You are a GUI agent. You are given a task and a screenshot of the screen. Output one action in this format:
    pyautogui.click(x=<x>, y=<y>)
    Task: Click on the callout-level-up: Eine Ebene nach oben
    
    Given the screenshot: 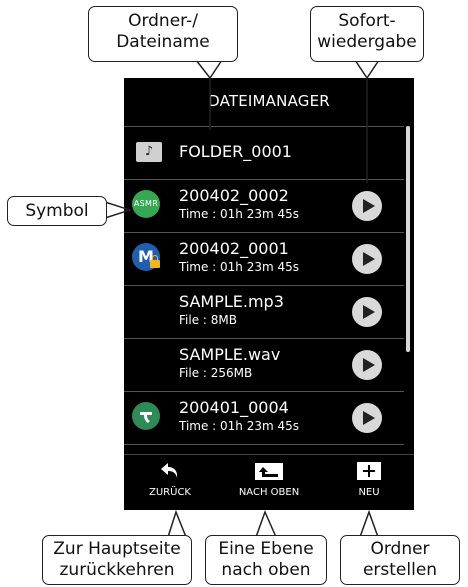 What is the action you would take?
    pyautogui.click(x=266, y=560)
    